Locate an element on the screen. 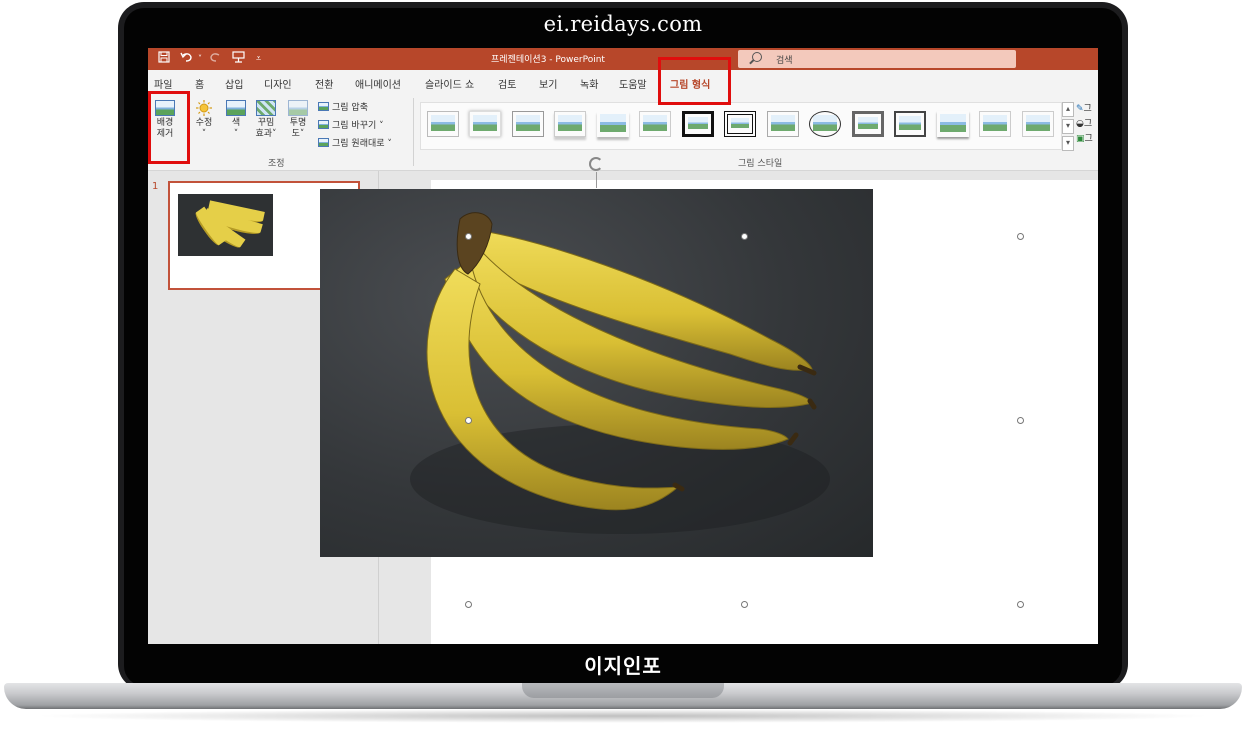  tab-file: 파일 is located at coordinates (163, 83).